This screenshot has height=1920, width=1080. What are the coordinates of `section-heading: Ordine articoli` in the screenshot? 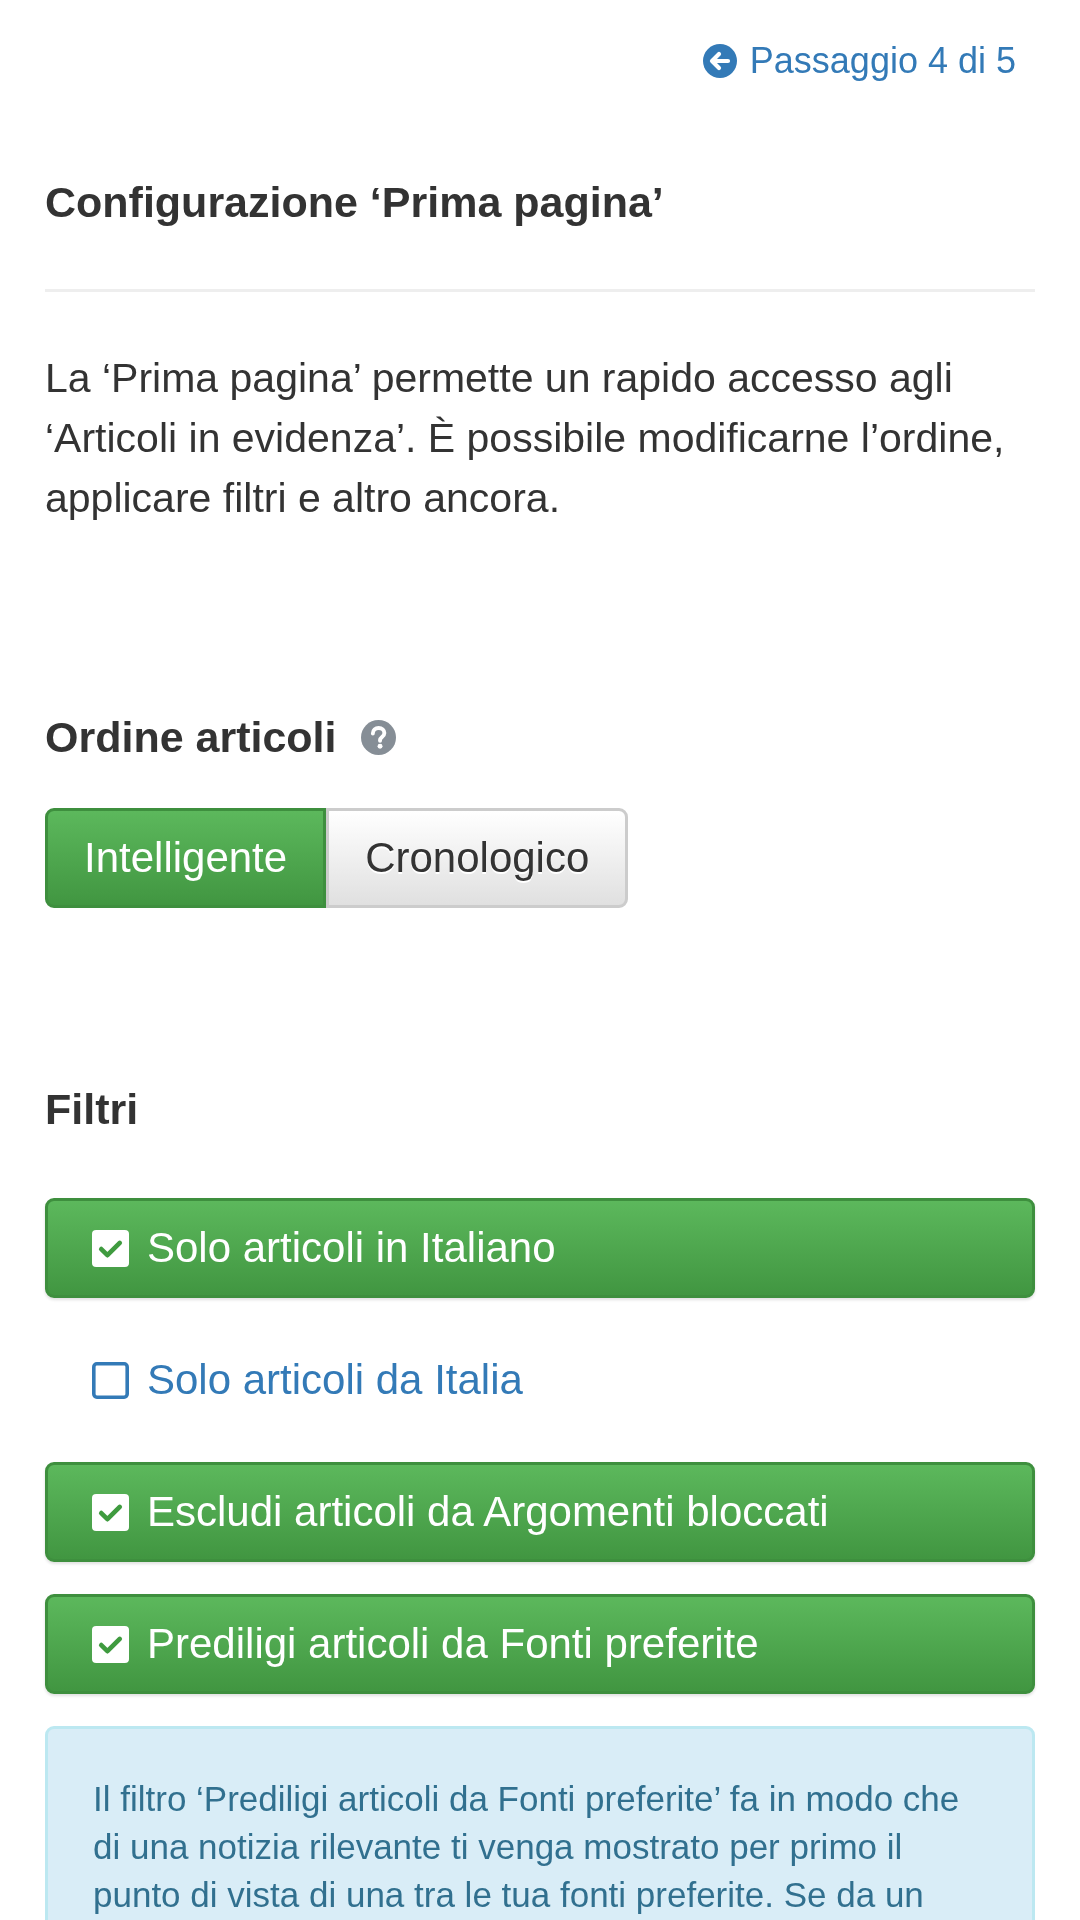 It's located at (191, 737).